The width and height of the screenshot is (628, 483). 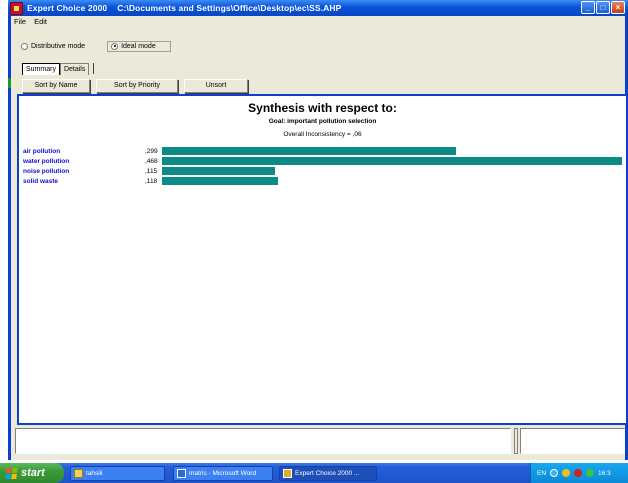 What do you see at coordinates (40, 181) in the screenshot?
I see `bar-category-label: solid waste` at bounding box center [40, 181].